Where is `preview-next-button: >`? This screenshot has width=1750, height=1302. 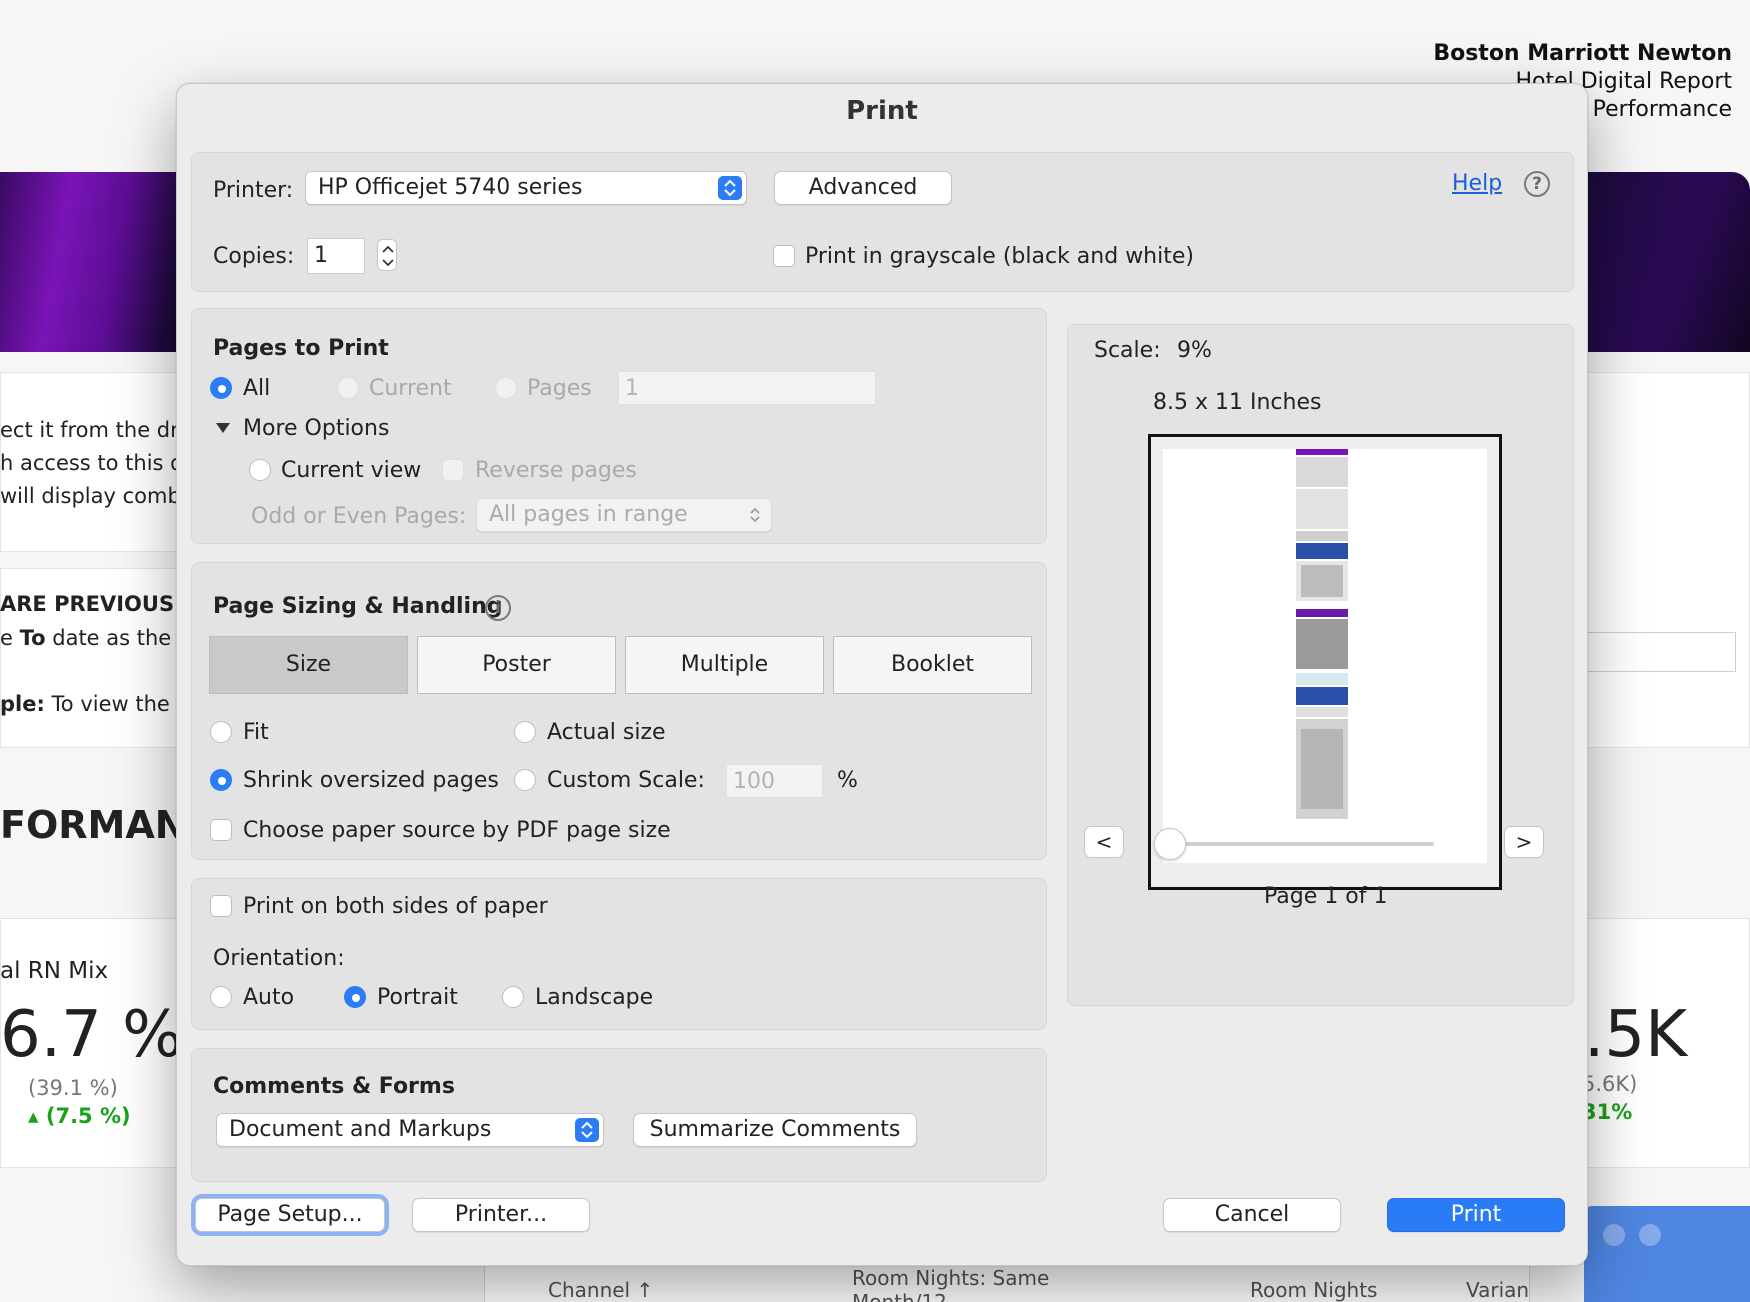 preview-next-button: > is located at coordinates (1524, 842).